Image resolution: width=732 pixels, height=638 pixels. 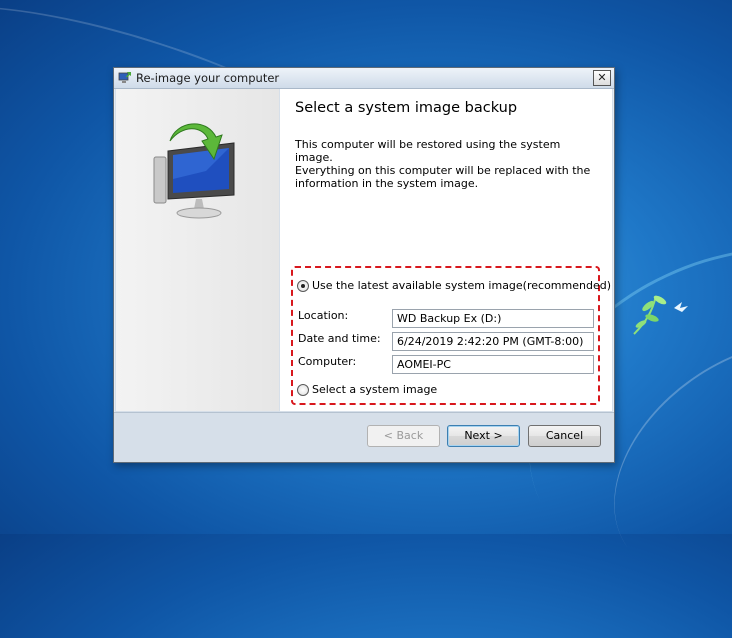 I want to click on close-button: ✕, so click(x=602, y=78).